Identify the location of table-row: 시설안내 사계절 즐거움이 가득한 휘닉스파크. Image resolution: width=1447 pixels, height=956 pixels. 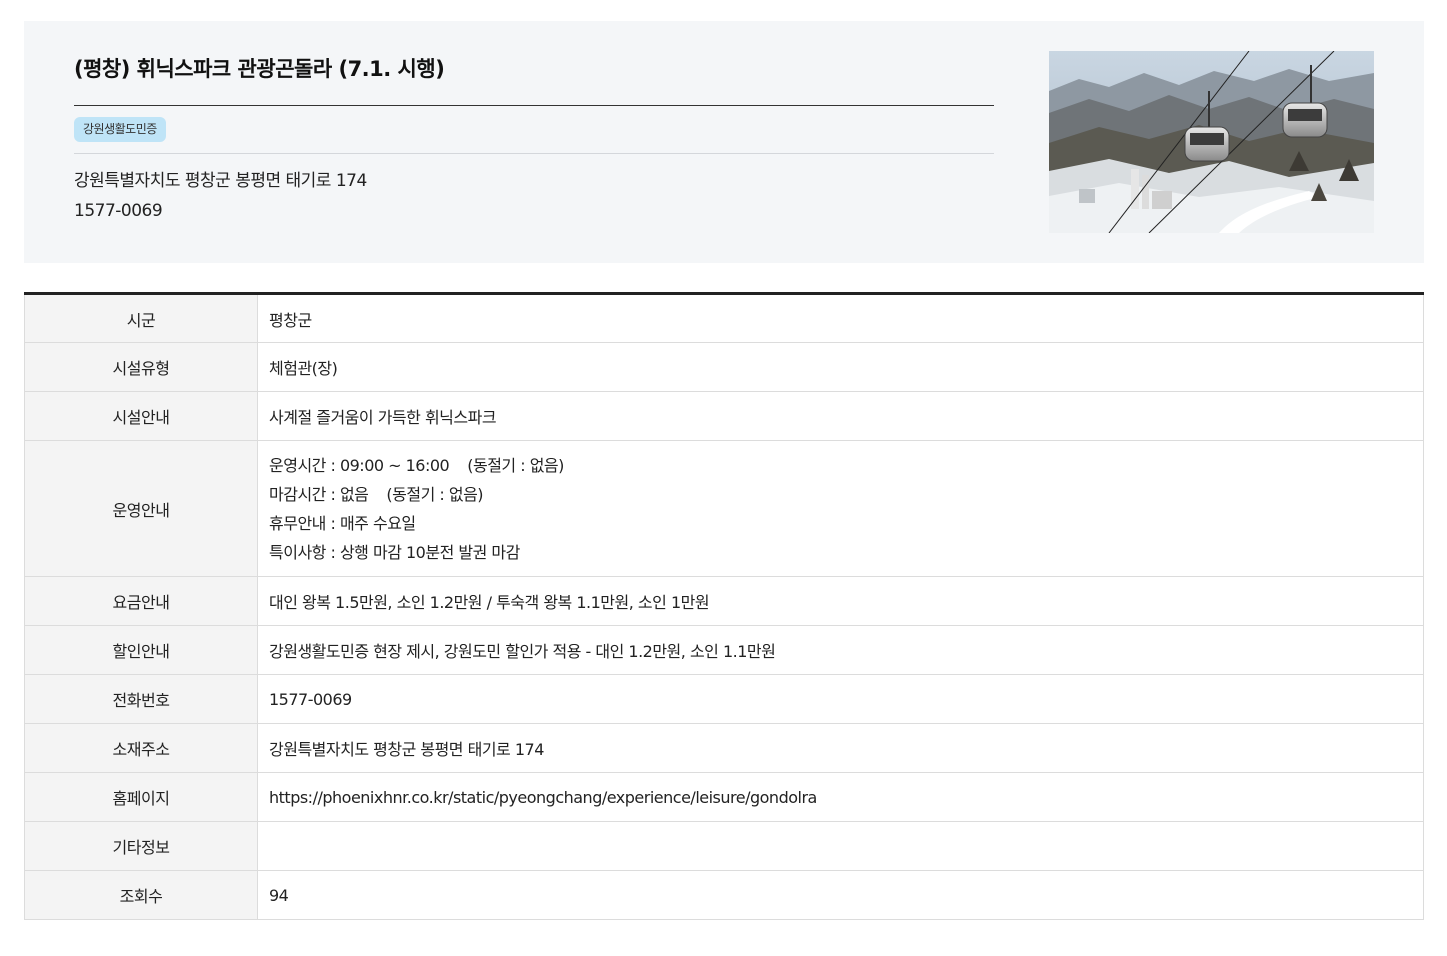
(724, 416).